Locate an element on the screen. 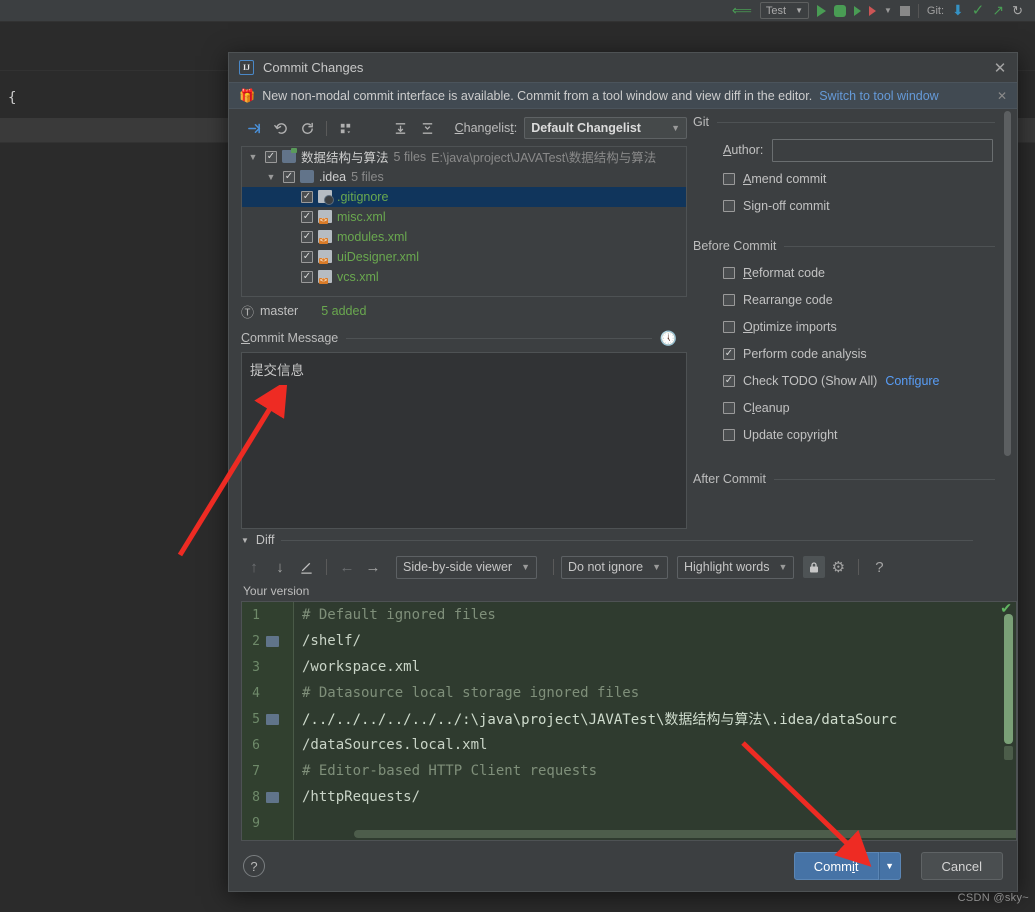 Image resolution: width=1035 pixels, height=912 pixels. cancel-button: Cancel is located at coordinates (961, 866).